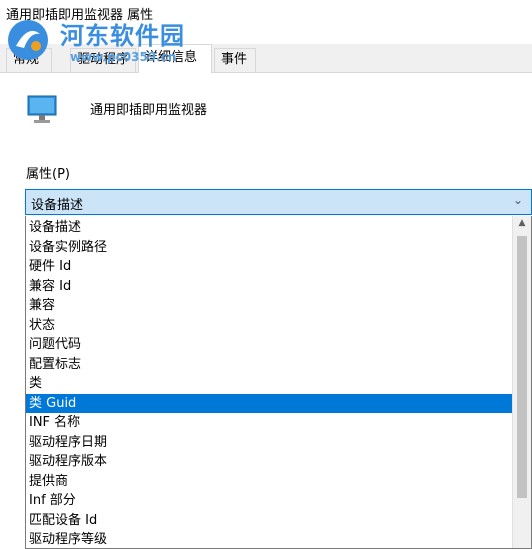 This screenshot has height=549, width=532. What do you see at coordinates (269, 228) in the screenshot?
I see `list-item: 设备描述` at bounding box center [269, 228].